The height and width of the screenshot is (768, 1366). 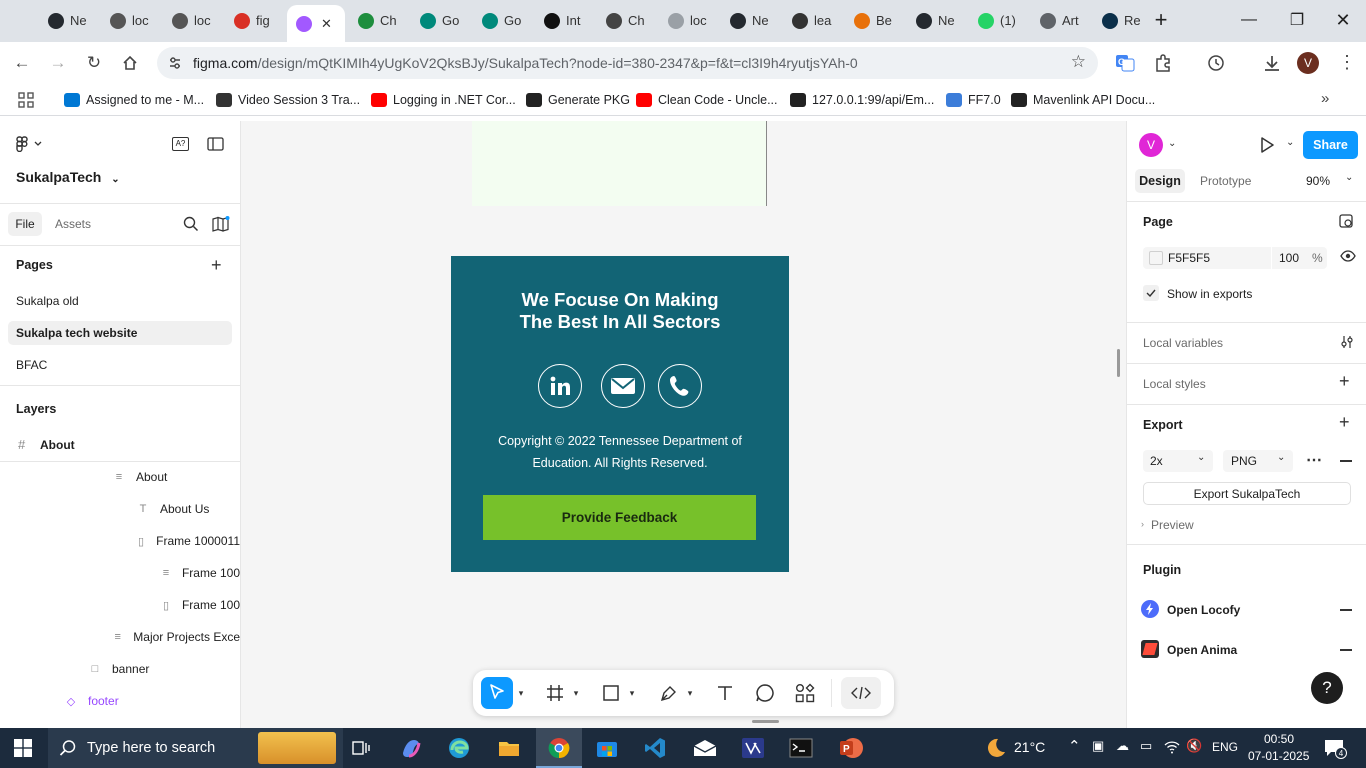 I want to click on page-styles-icon, so click(x=1346, y=222).